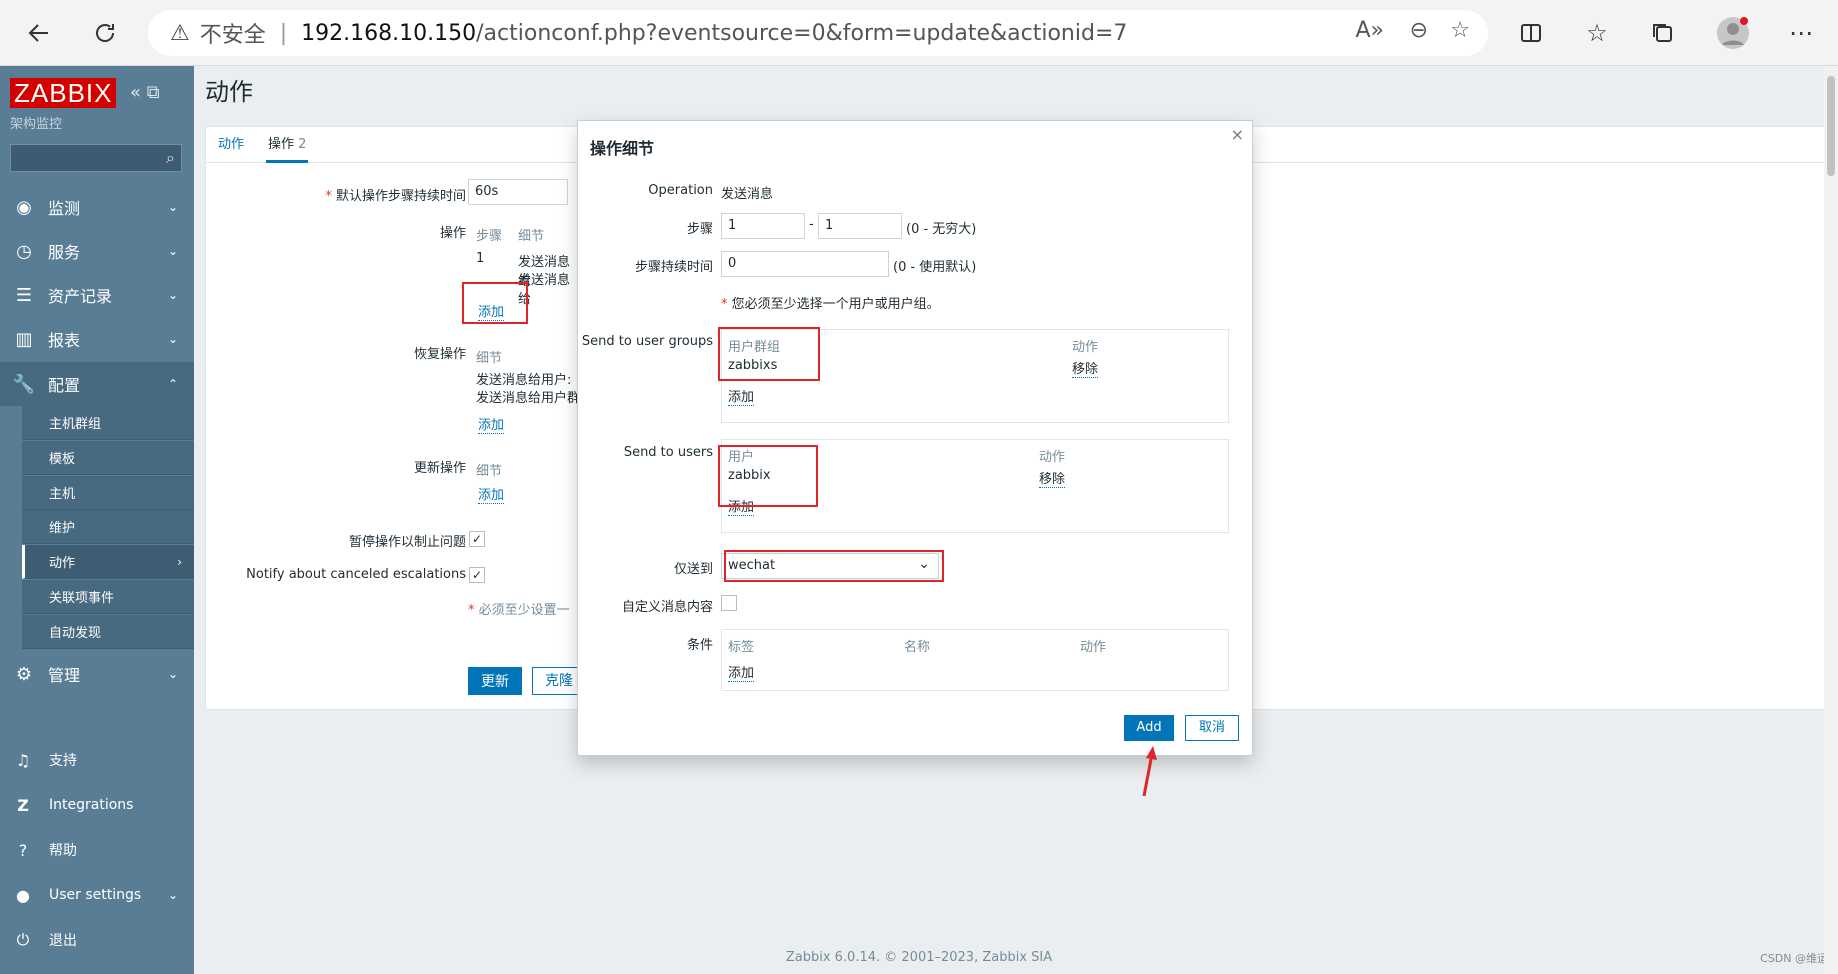 The height and width of the screenshot is (974, 1838). Describe the element at coordinates (1085, 368) in the screenshot. I see `group-remove-link: 移除` at that location.